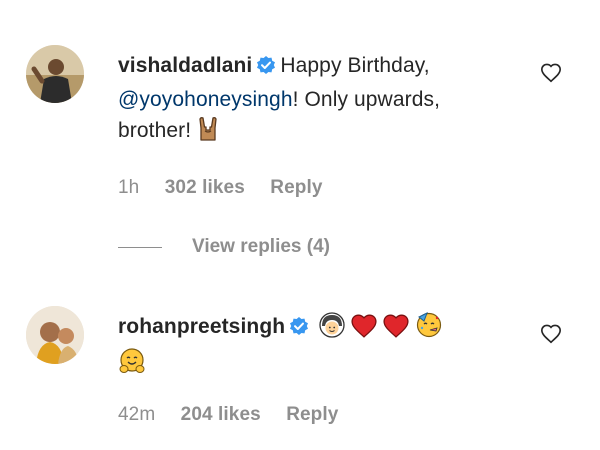  I want to click on view-replies-button: View replies (4), so click(224, 247).